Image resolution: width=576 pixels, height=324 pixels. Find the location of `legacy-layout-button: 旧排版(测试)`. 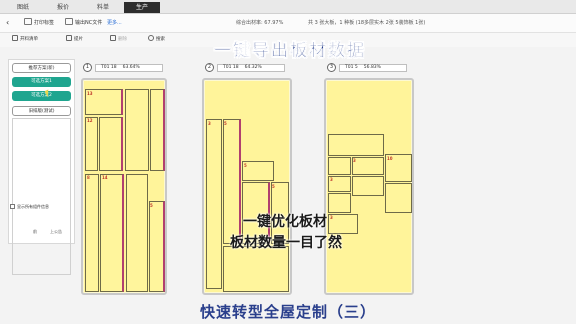

legacy-layout-button: 旧排版(测试) is located at coordinates (41, 111).